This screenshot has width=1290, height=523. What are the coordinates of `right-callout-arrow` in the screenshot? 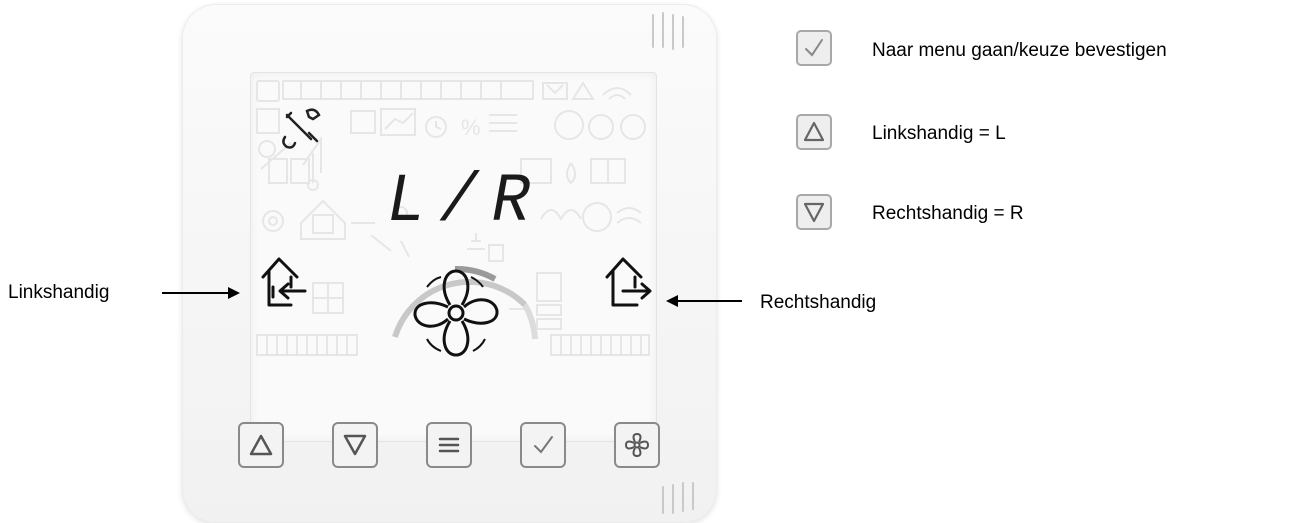 It's located at (704, 301).